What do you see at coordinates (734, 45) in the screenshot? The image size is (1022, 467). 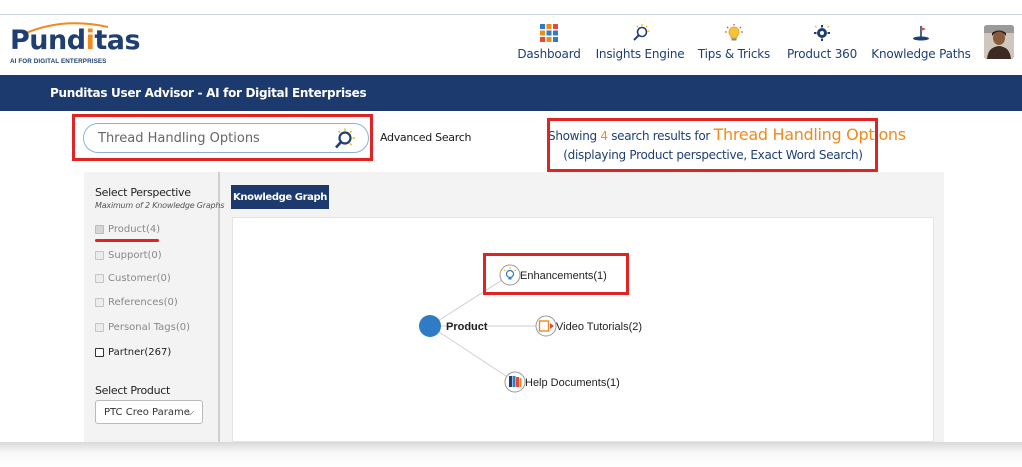 I see `nav-tips-tricks: Tips & Tricks` at bounding box center [734, 45].